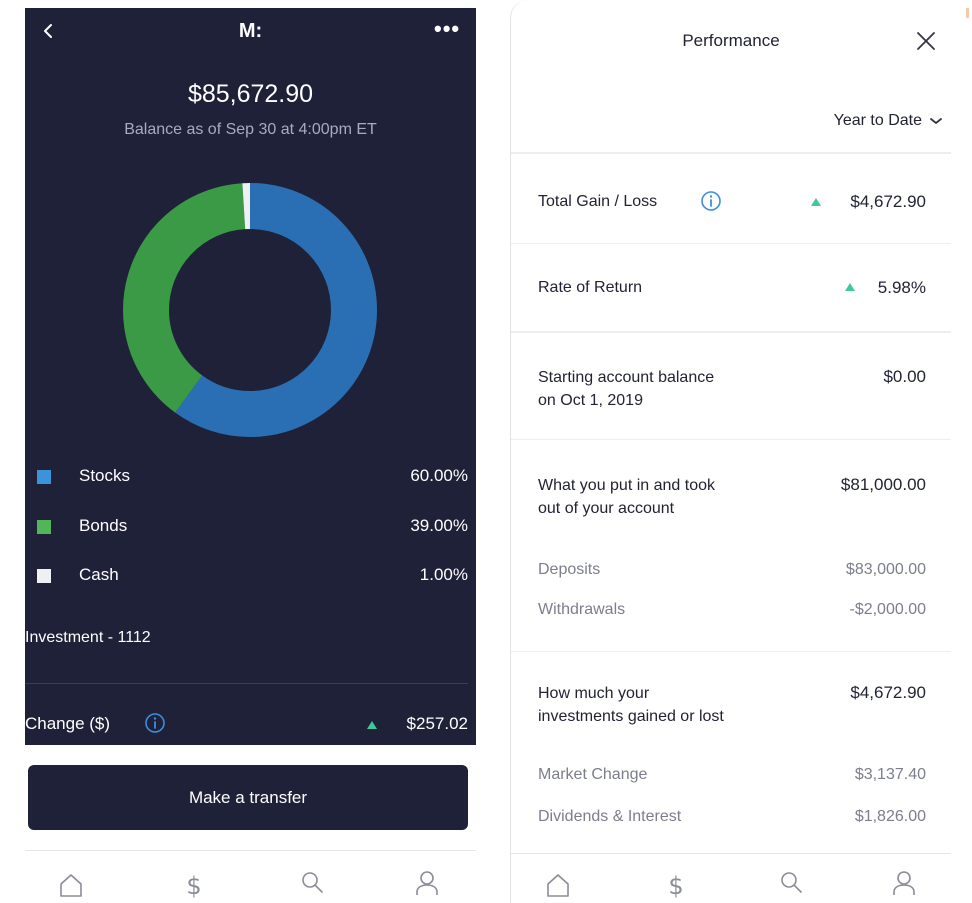  What do you see at coordinates (250, 31) in the screenshot?
I see `account-title: M:` at bounding box center [250, 31].